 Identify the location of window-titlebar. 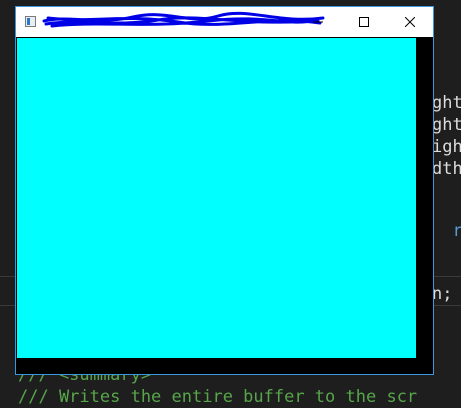
(224, 22).